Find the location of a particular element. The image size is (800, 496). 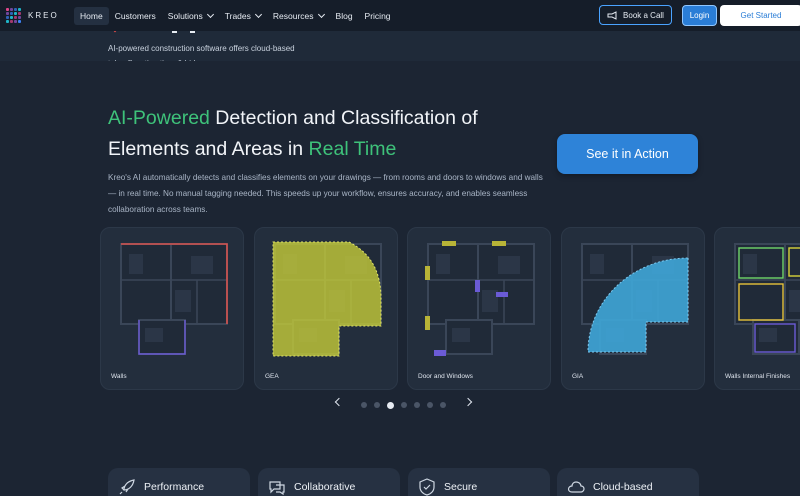

feature-label: Secure is located at coordinates (461, 487).